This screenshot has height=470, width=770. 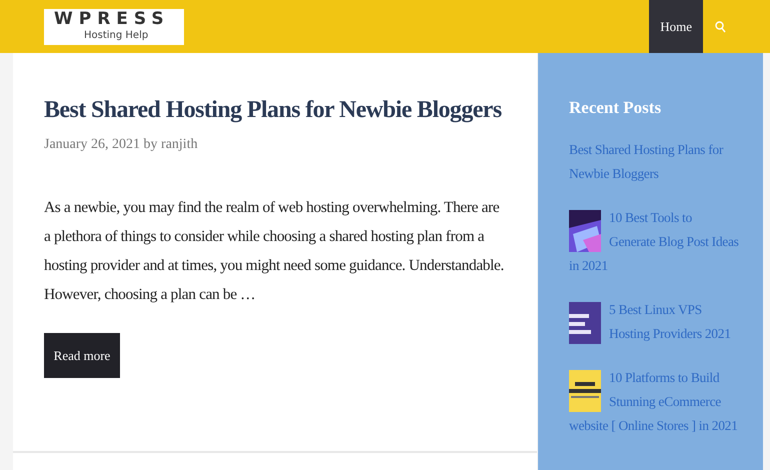 What do you see at coordinates (82, 355) in the screenshot?
I see `read-more-button: Read more` at bounding box center [82, 355].